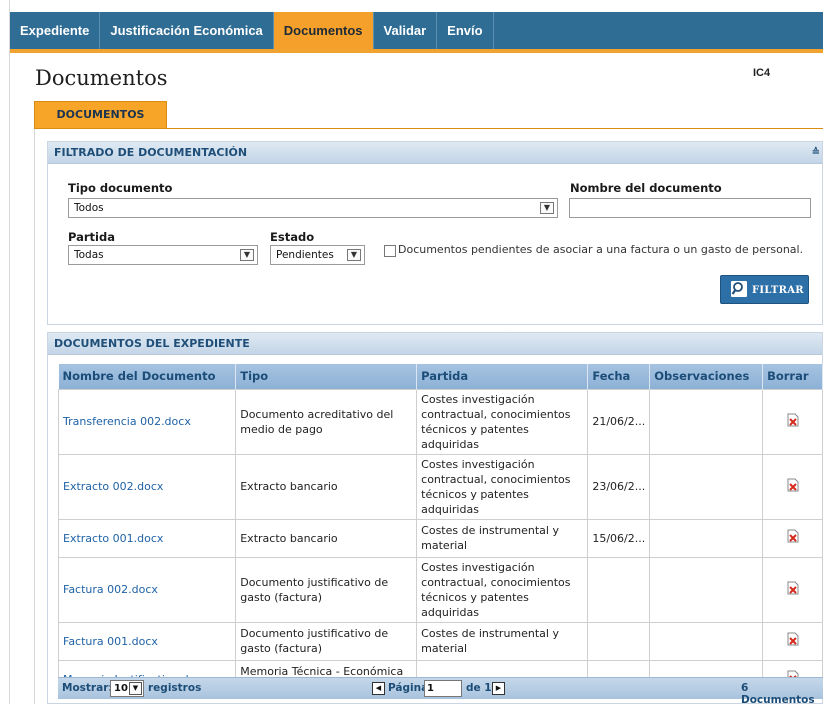 This screenshot has width=823, height=704. I want to click on estado-label: Estado, so click(292, 237).